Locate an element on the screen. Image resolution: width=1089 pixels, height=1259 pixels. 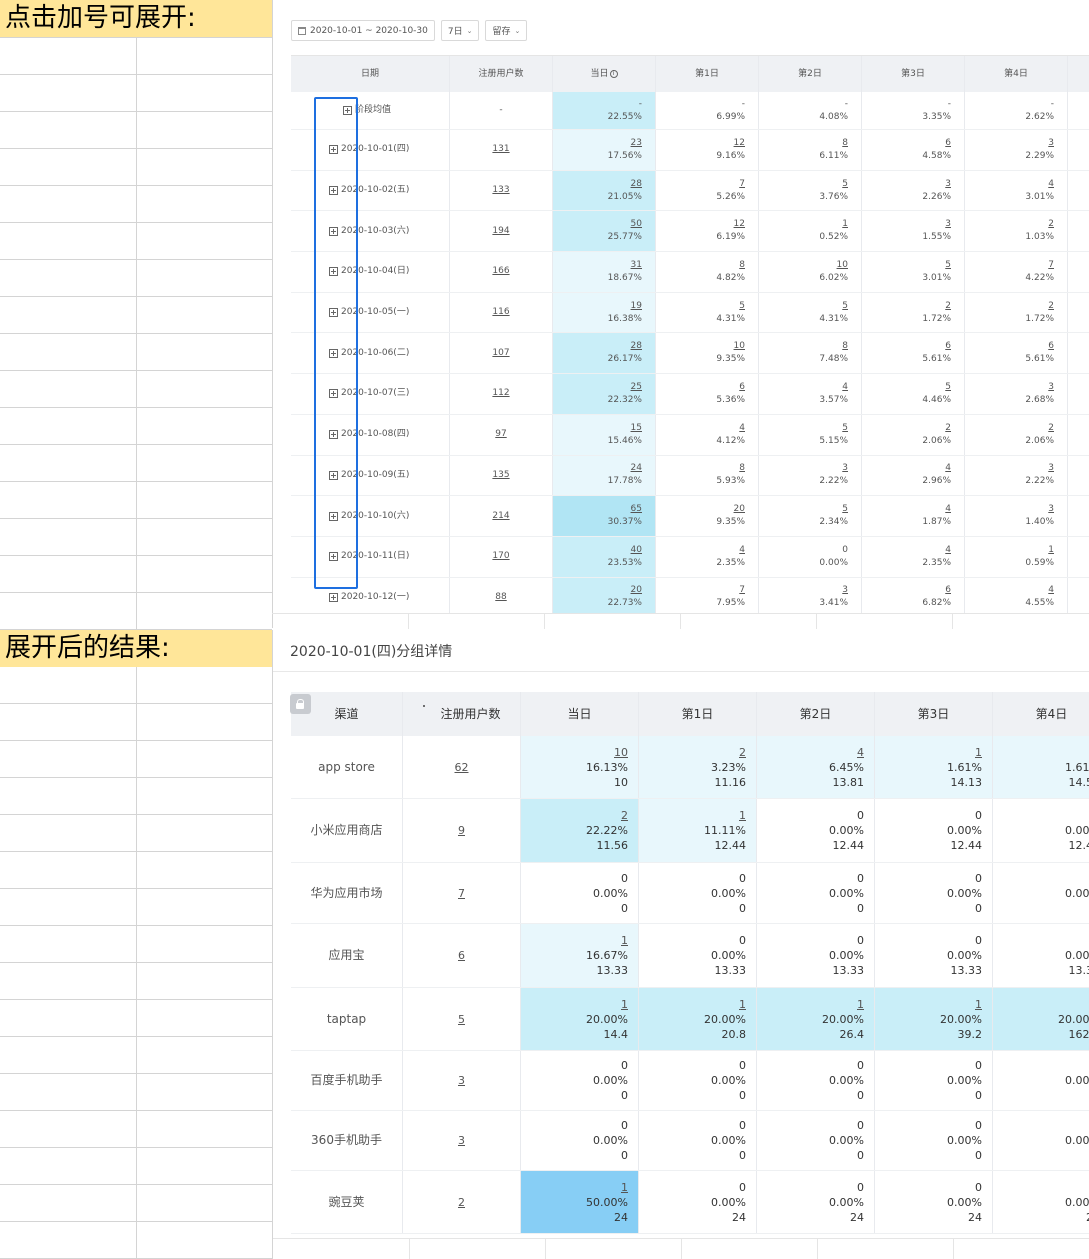
user-count: 62 is located at coordinates (462, 767).